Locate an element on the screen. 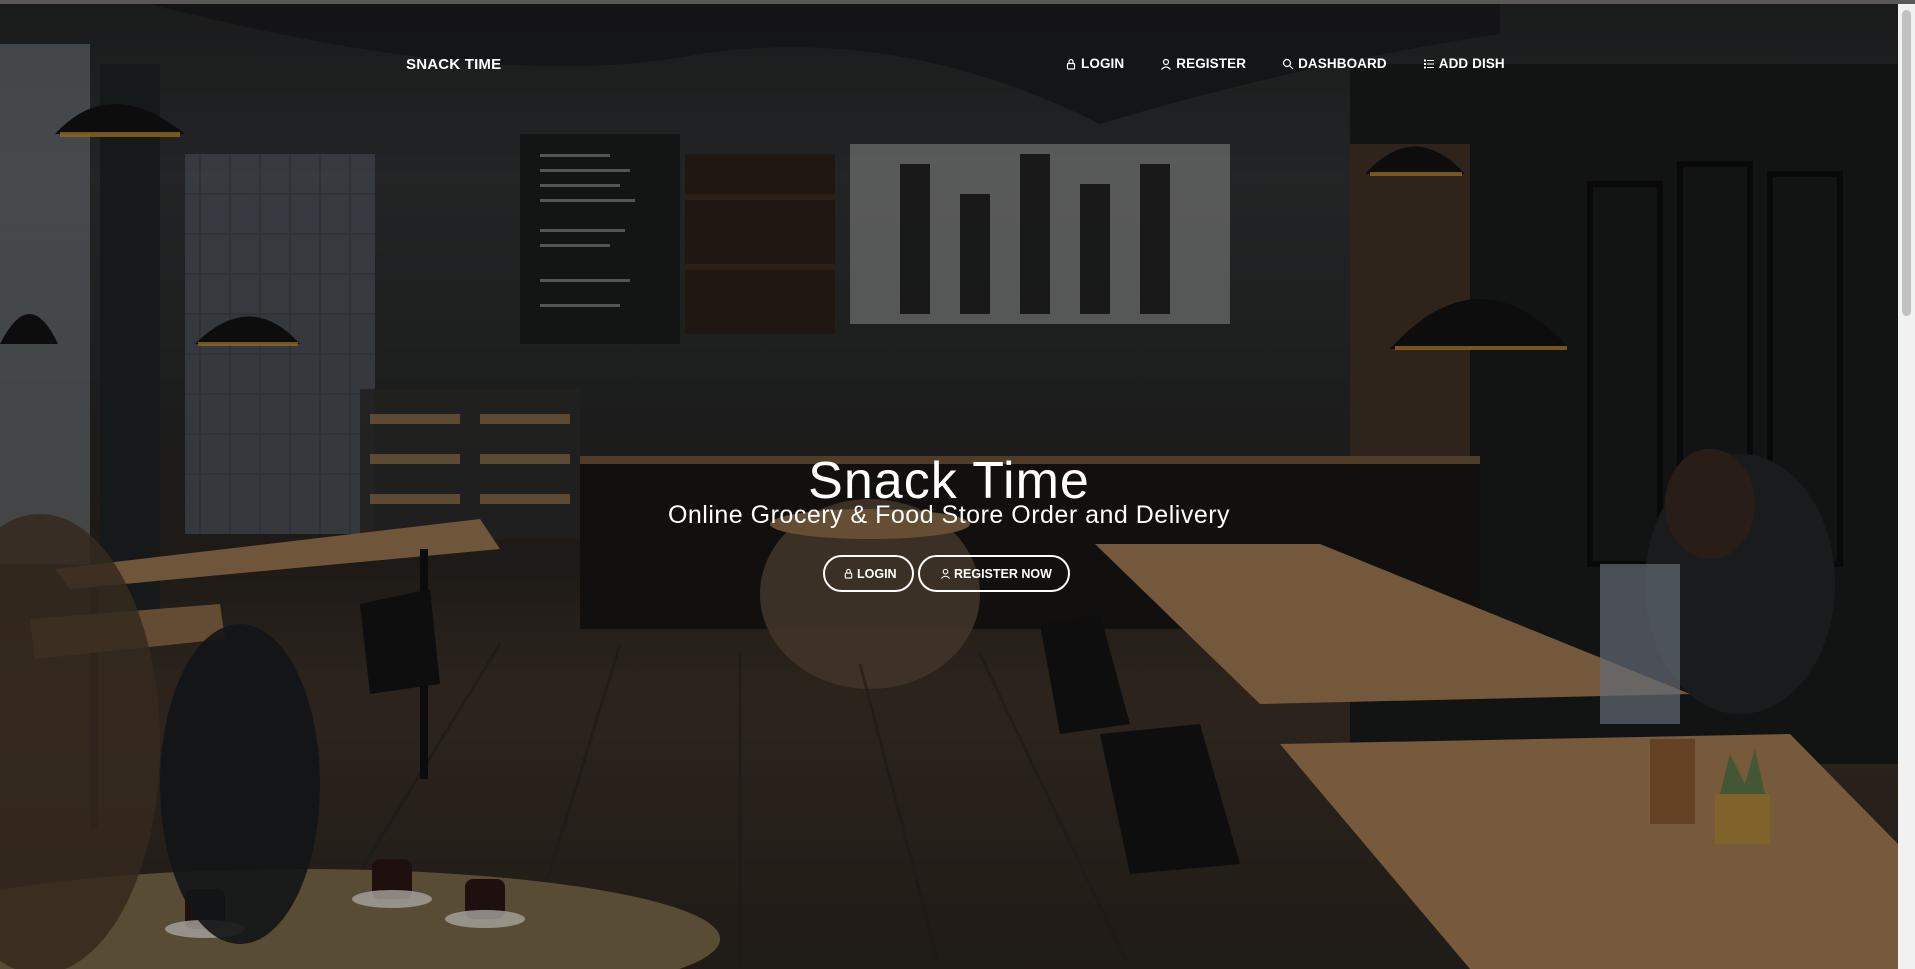  hero-register-button: REGISTER NOW is located at coordinates (994, 573).